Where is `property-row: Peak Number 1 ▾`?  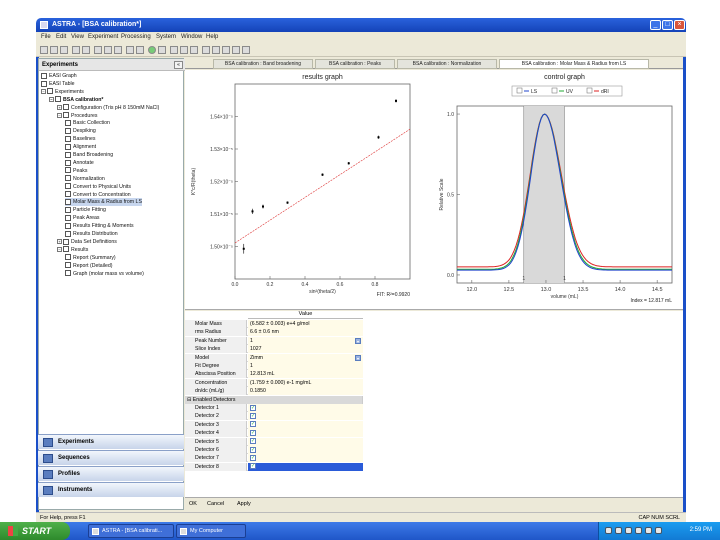 property-row: Peak Number 1 ▾ is located at coordinates (274, 340).